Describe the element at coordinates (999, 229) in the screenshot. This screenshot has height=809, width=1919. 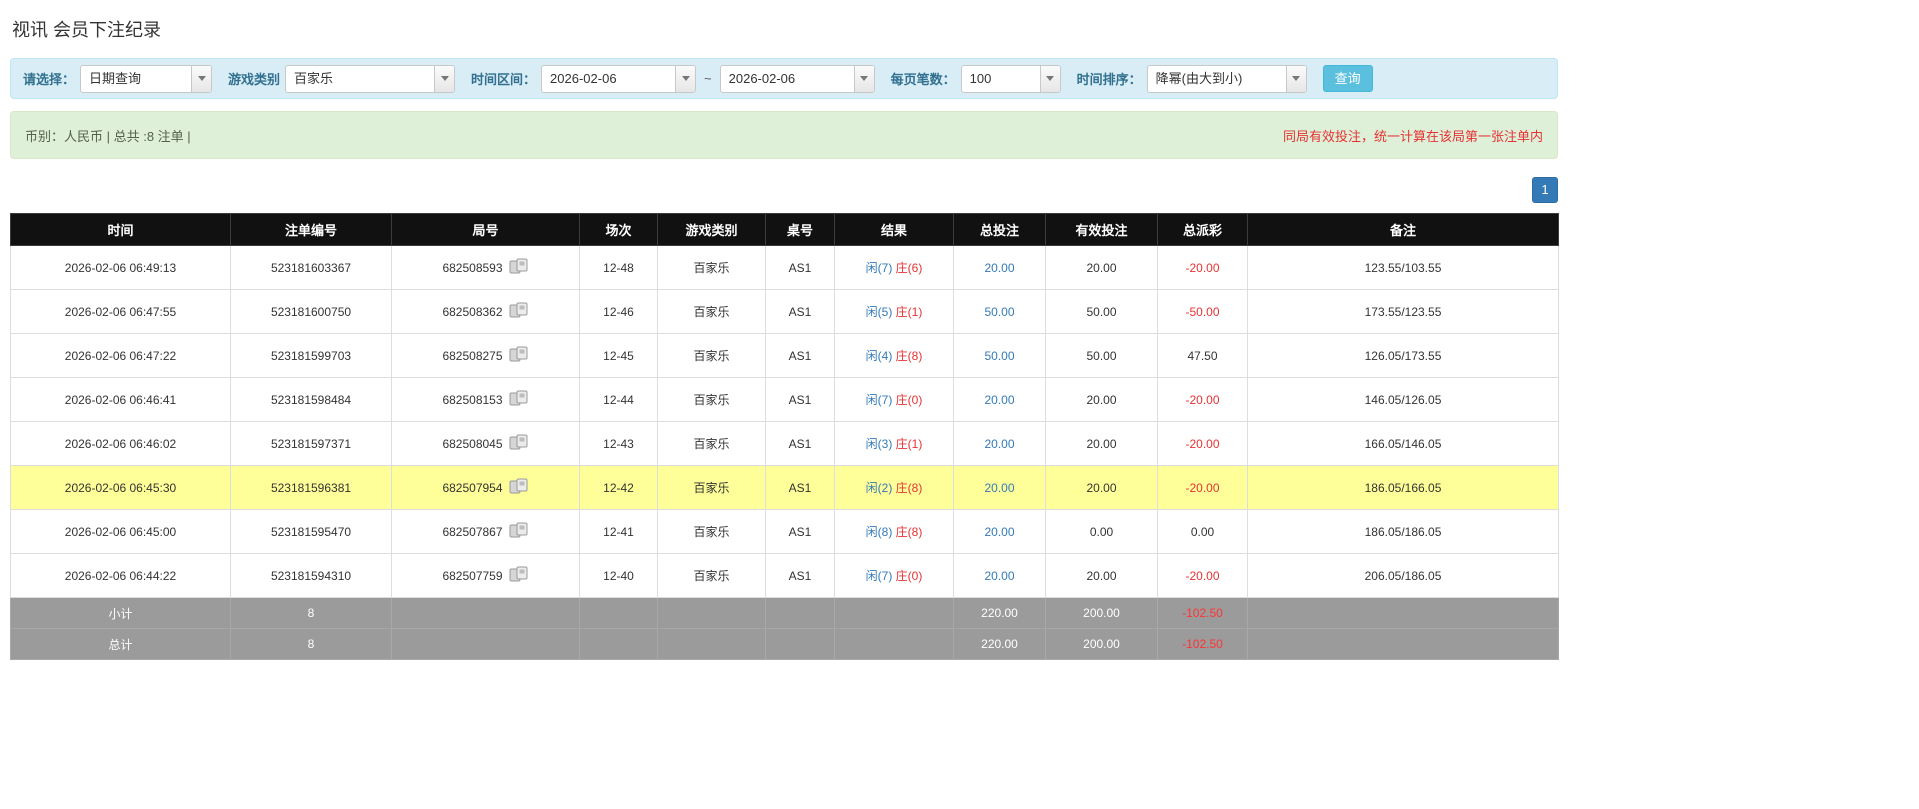
I see `column-header-7: 总投注` at that location.